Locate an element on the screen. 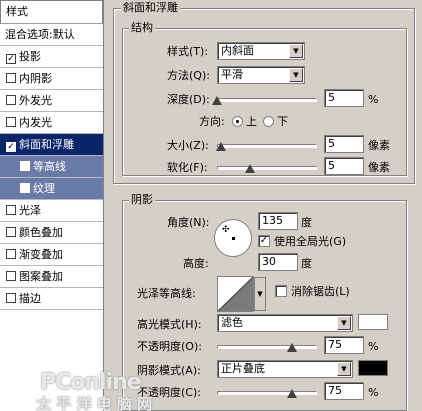 Image resolution: width=422 pixels, height=411 pixels. altitude-input: 30 is located at coordinates (278, 262).